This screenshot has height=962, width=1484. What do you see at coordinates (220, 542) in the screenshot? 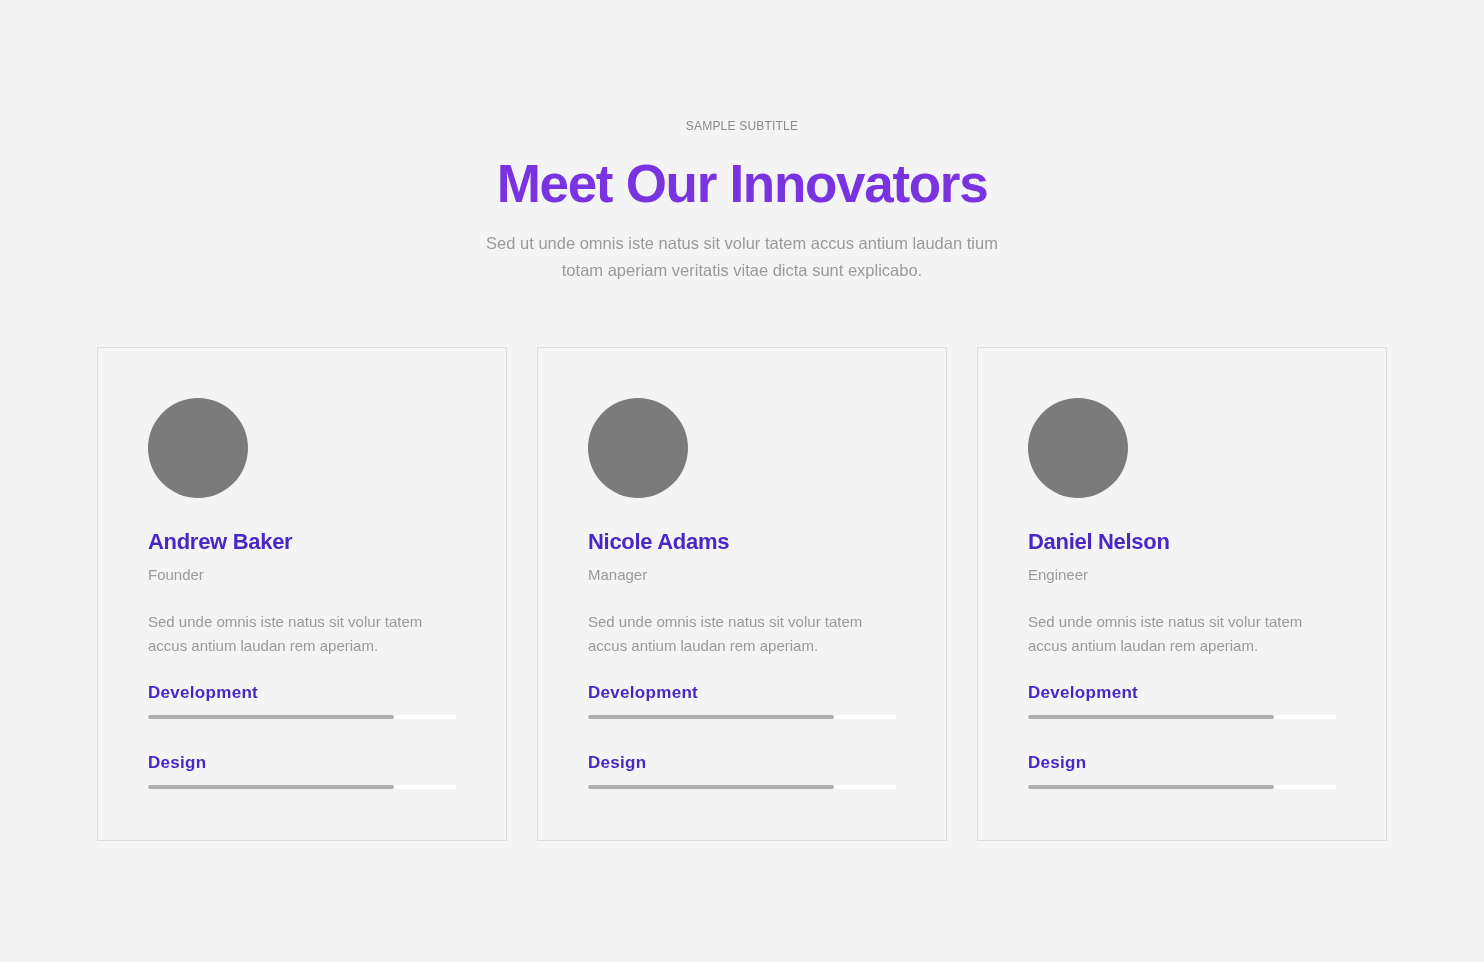
I see `member-name: Andrew Baker` at bounding box center [220, 542].